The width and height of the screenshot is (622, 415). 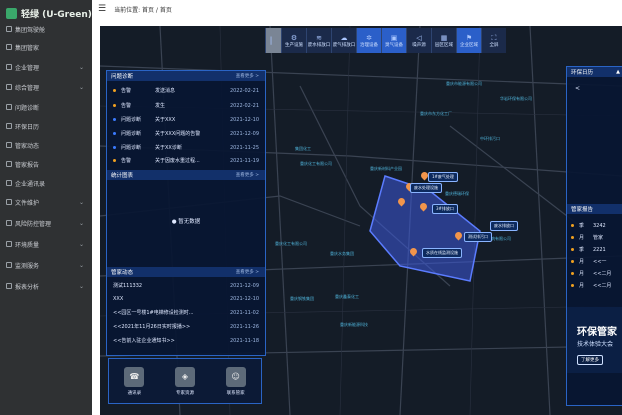 What do you see at coordinates (30, 184) in the screenshot?
I see `sidebar-item-label: 企业通讯录` at bounding box center [30, 184].